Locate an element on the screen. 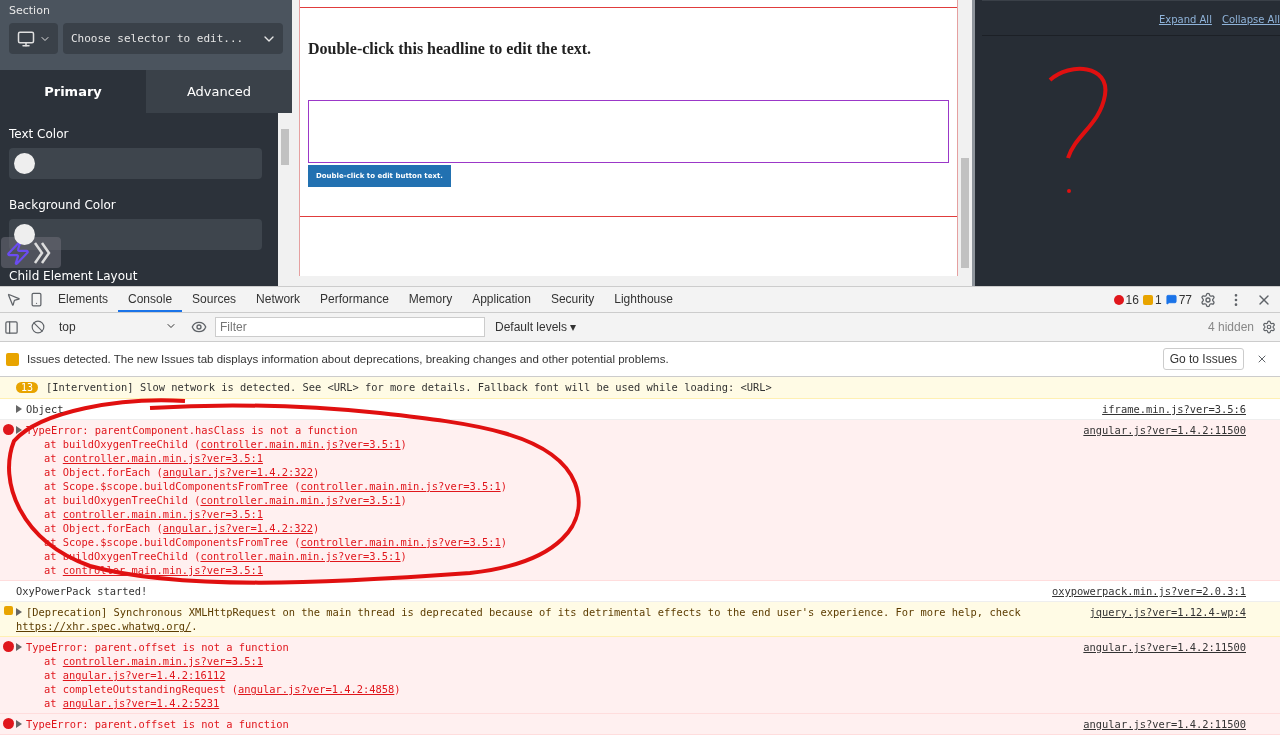 The width and height of the screenshot is (1280, 736). field-label: Child Element Layout is located at coordinates (74, 276).